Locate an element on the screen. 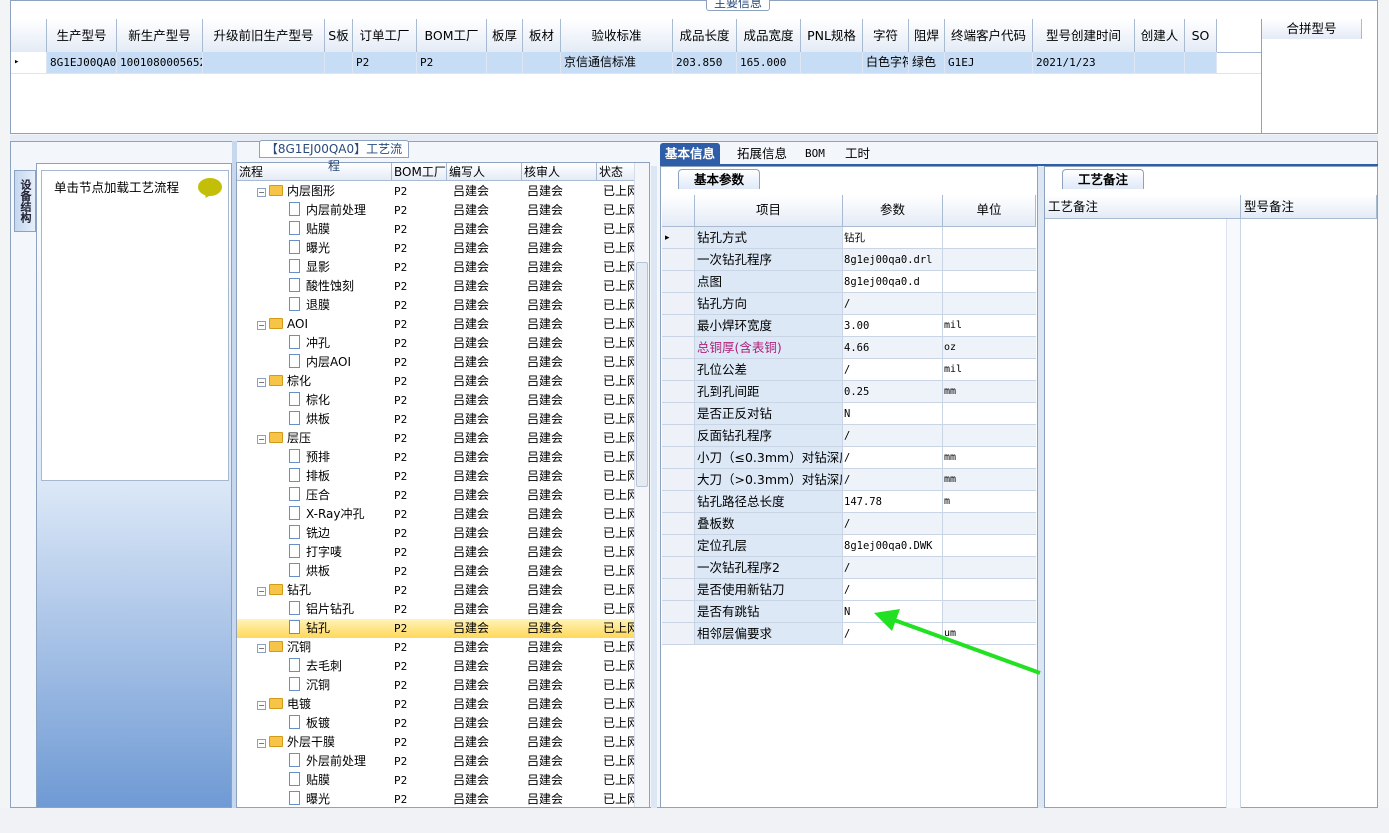  col-header: 验收标准 is located at coordinates (617, 35).